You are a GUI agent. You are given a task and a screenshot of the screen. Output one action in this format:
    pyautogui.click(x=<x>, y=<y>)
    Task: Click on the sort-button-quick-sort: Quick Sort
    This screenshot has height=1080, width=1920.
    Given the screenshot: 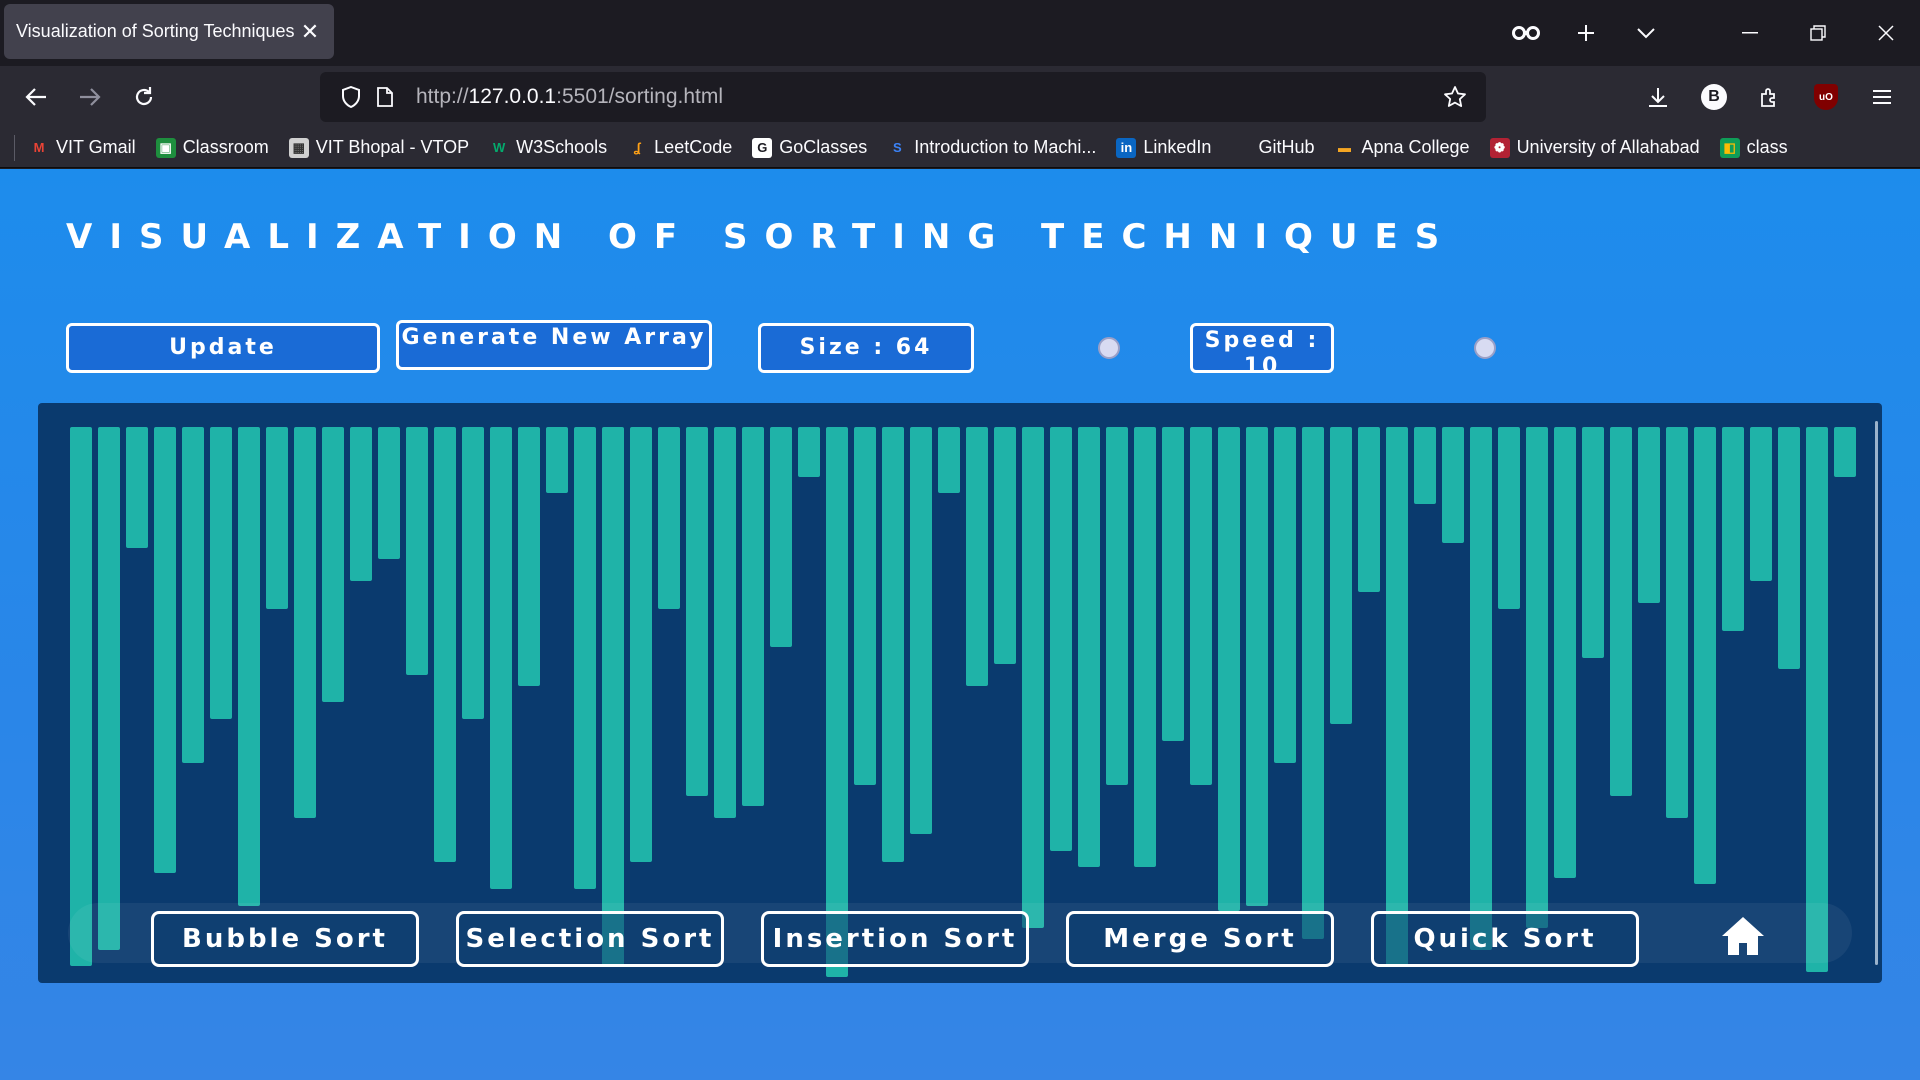 What is the action you would take?
    pyautogui.click(x=1505, y=939)
    